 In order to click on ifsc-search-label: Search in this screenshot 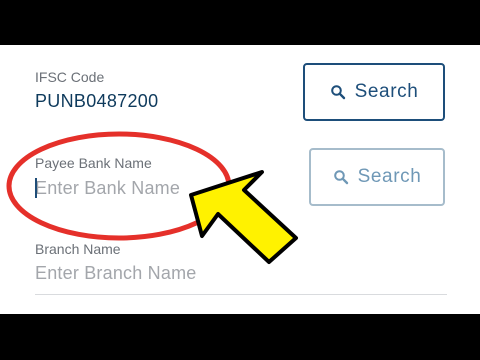, I will do `click(386, 91)`.